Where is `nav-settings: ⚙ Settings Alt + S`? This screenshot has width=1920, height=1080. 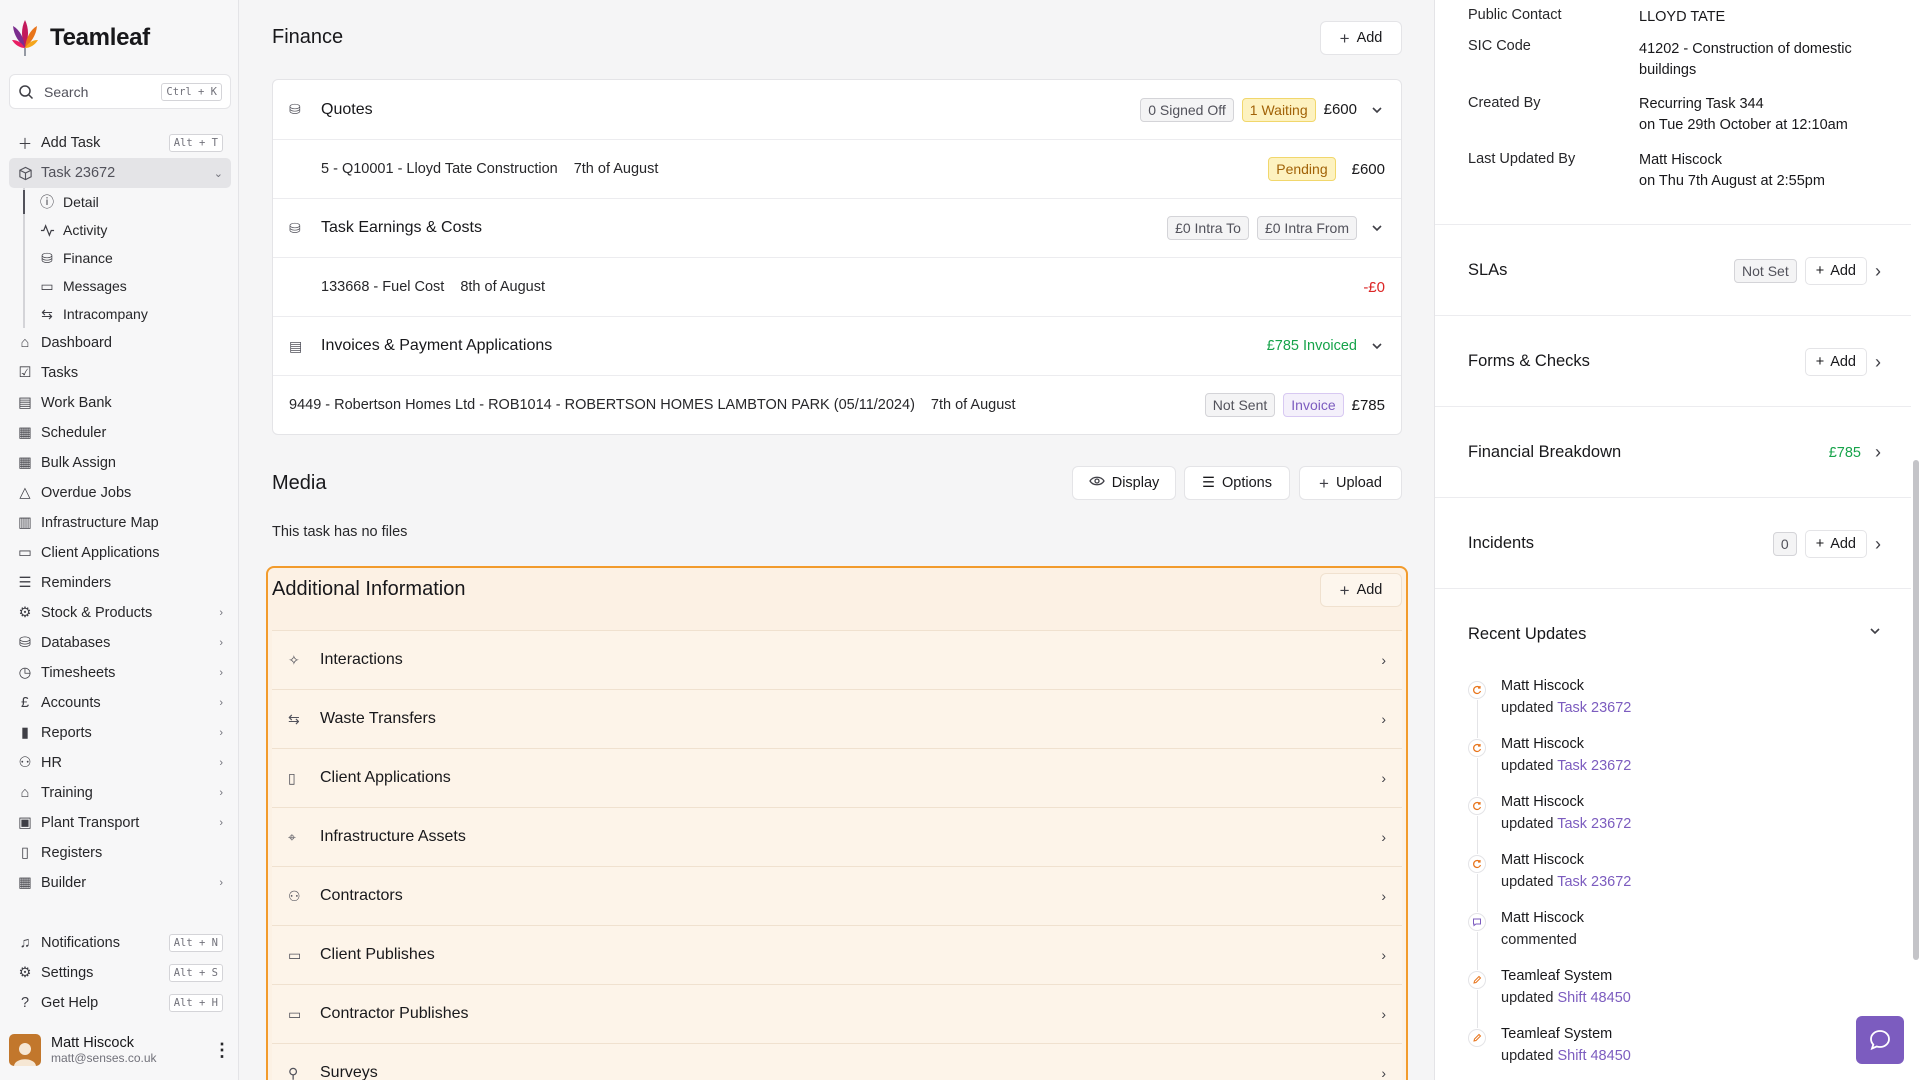 nav-settings: ⚙ Settings Alt + S is located at coordinates (120, 973).